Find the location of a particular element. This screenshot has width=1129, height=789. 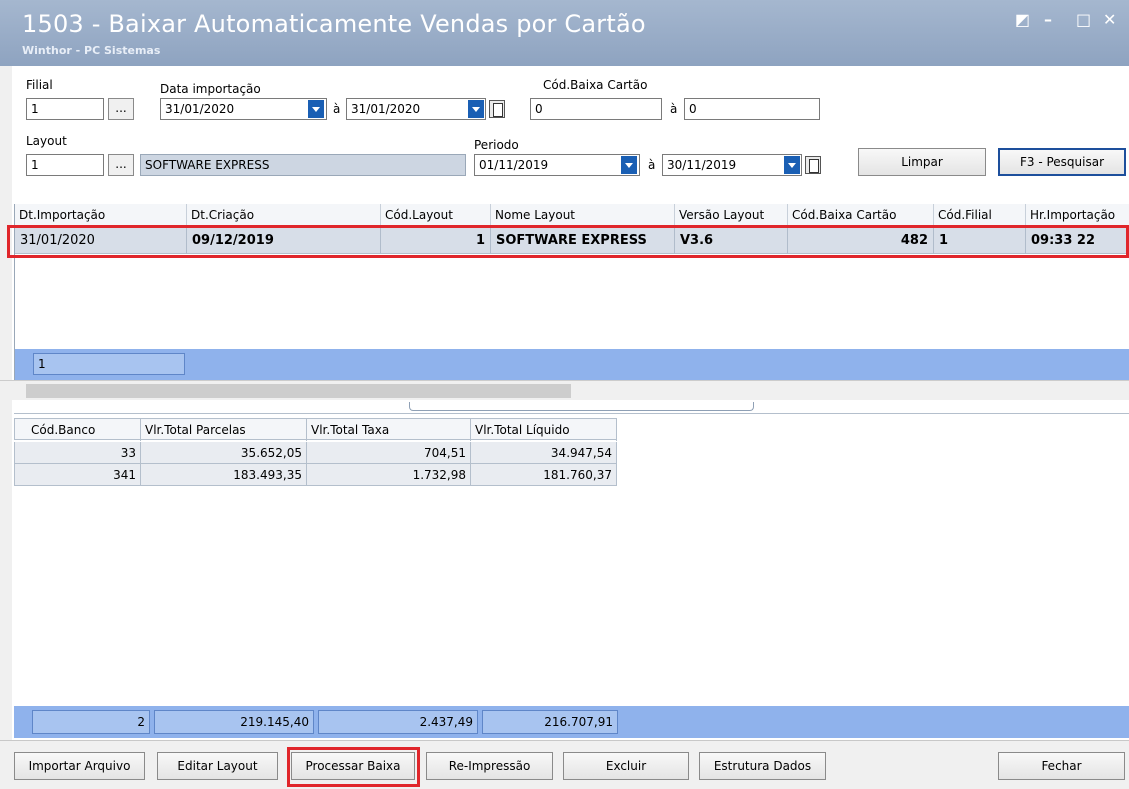

layout-label: Layout is located at coordinates (46, 141).